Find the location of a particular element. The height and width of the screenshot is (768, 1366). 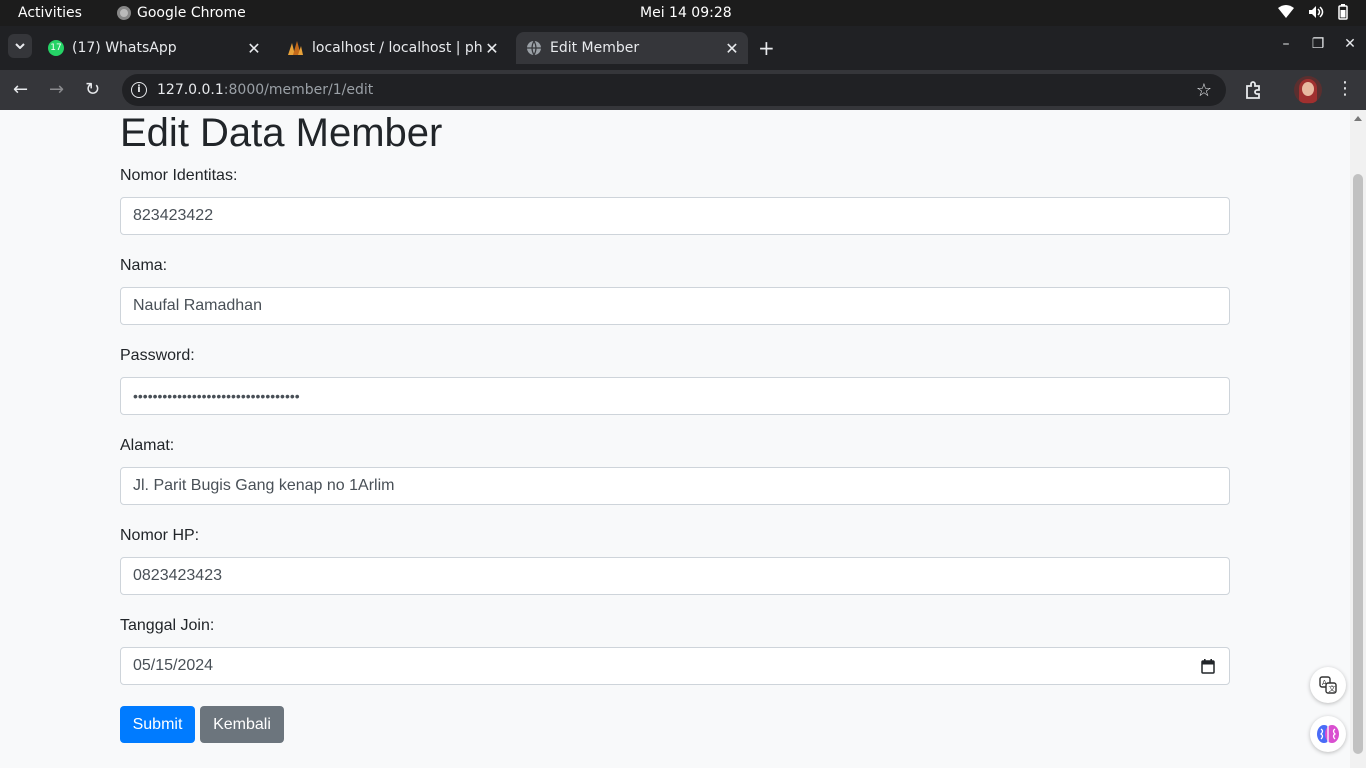

restore-icon: ❐ is located at coordinates (1318, 44).